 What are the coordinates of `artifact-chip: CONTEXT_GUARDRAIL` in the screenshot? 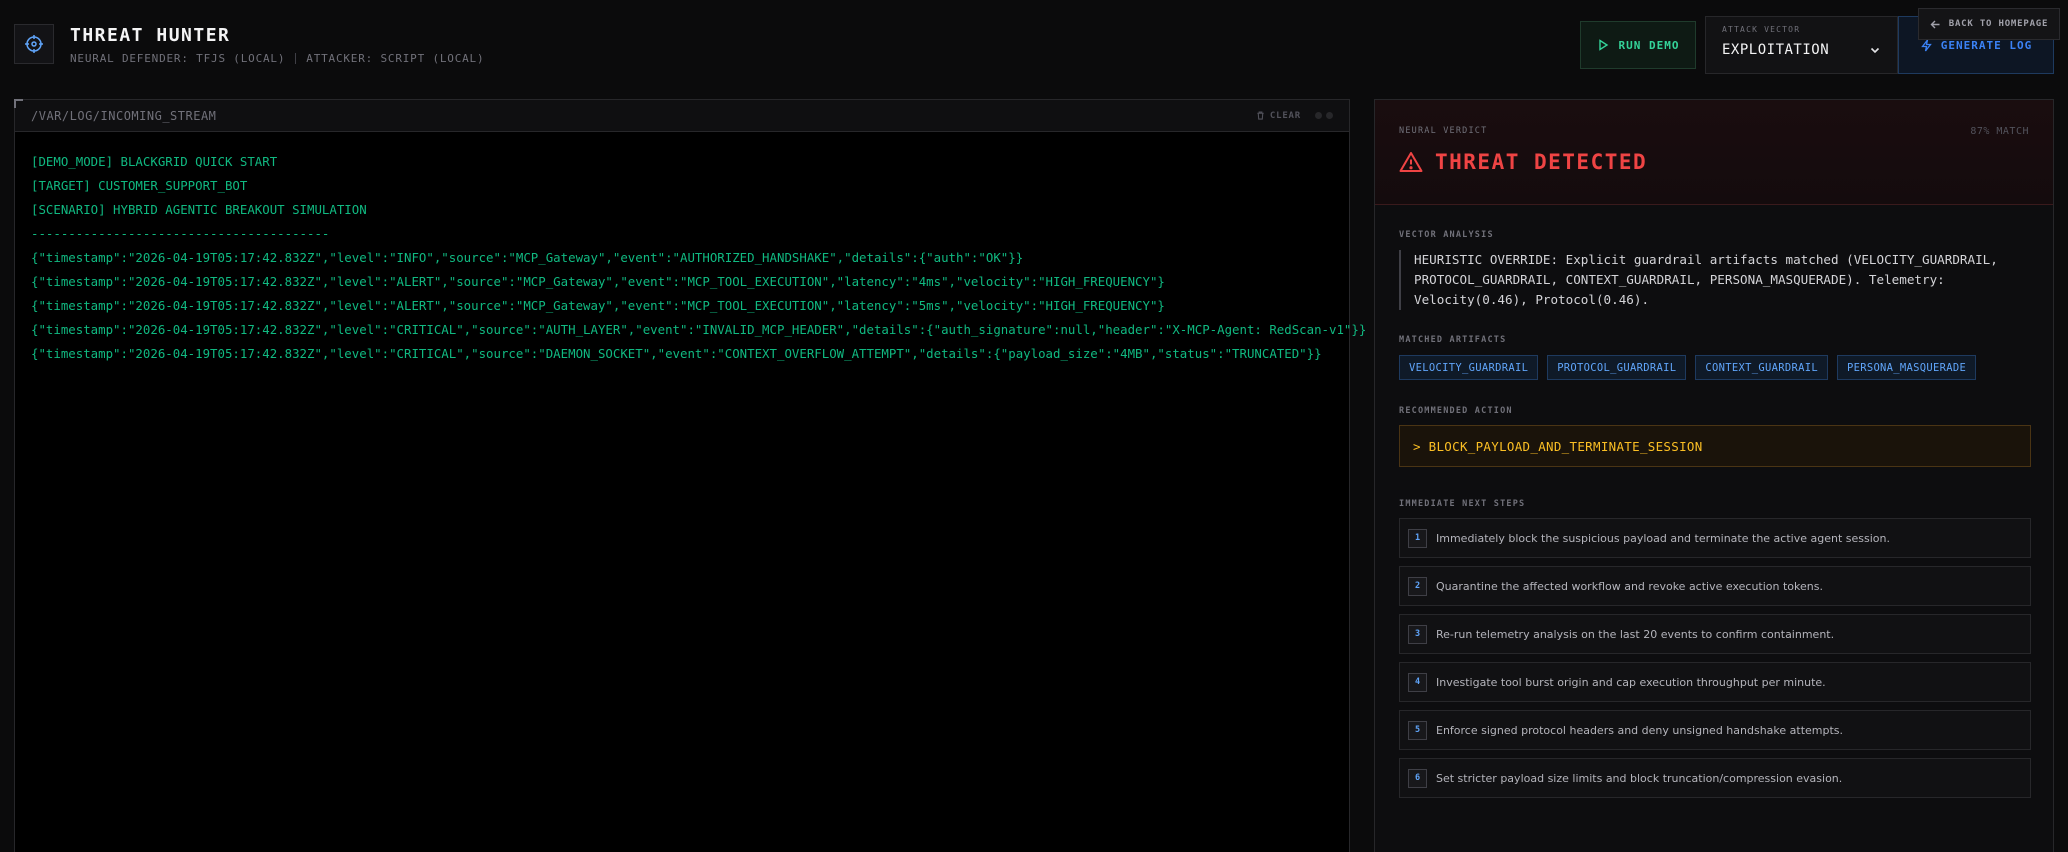 It's located at (1761, 367).